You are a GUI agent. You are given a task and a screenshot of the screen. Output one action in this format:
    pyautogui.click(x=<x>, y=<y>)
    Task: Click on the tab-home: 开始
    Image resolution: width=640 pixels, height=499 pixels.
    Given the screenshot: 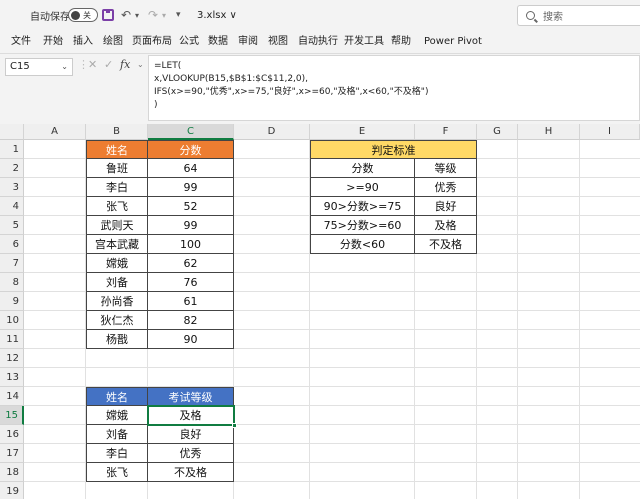 What is the action you would take?
    pyautogui.click(x=53, y=42)
    